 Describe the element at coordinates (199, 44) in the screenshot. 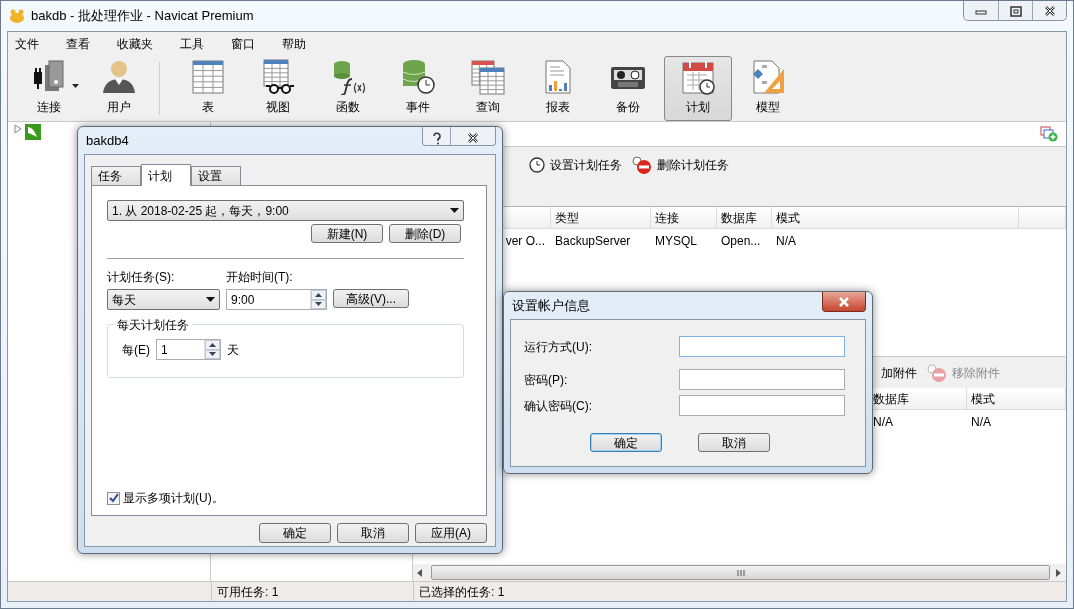

I see `menu-item: 工具` at that location.